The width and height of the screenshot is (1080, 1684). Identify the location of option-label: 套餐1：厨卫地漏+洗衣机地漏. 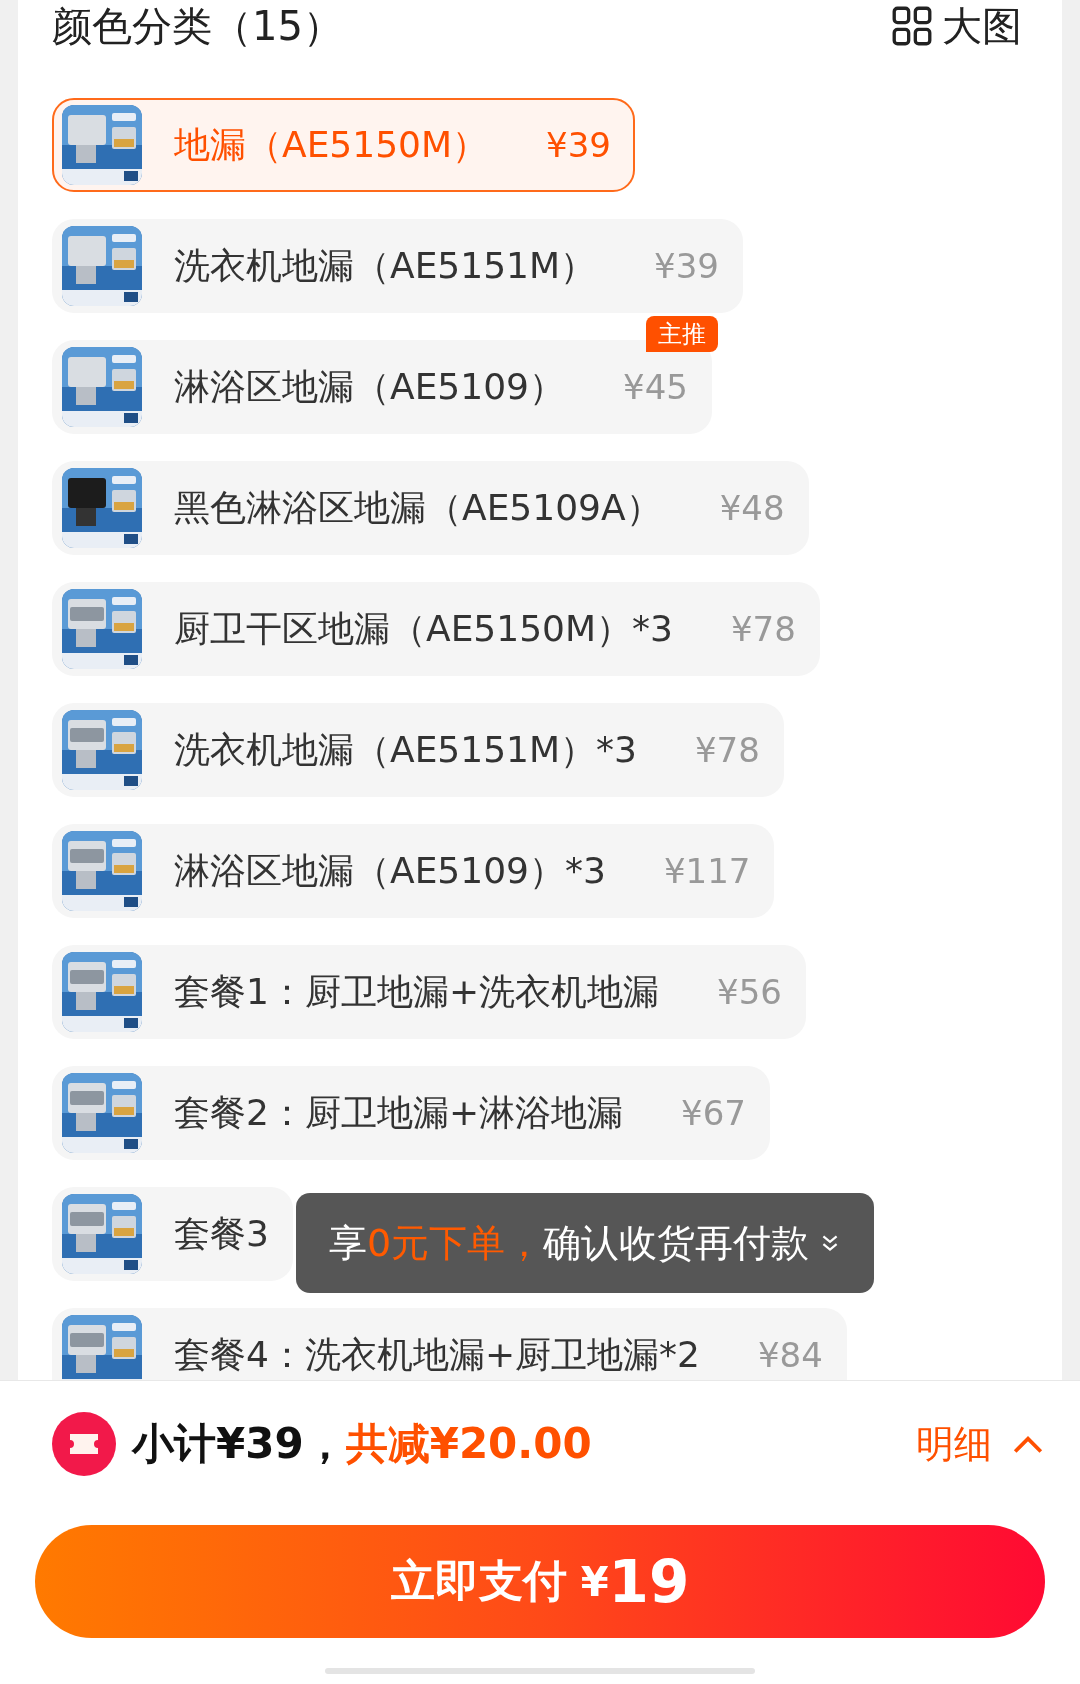
(417, 991).